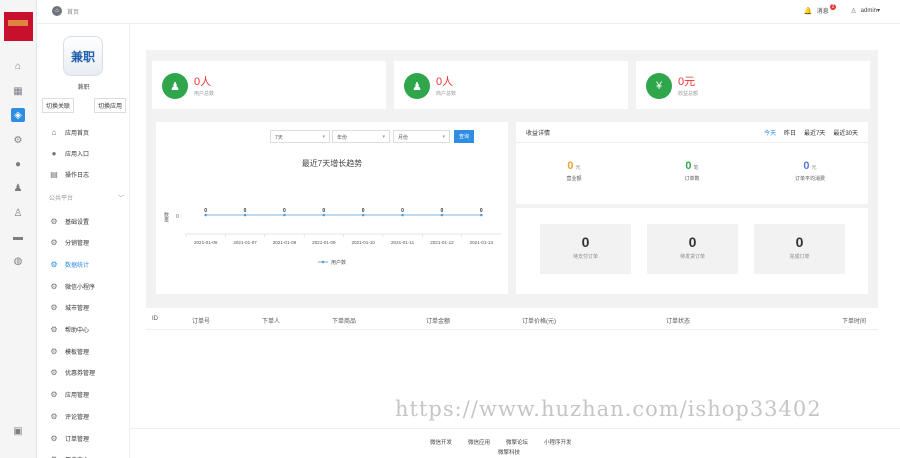 The width and height of the screenshot is (900, 458). What do you see at coordinates (770, 132) in the screenshot?
I see `income-tab-0: 今天` at bounding box center [770, 132].